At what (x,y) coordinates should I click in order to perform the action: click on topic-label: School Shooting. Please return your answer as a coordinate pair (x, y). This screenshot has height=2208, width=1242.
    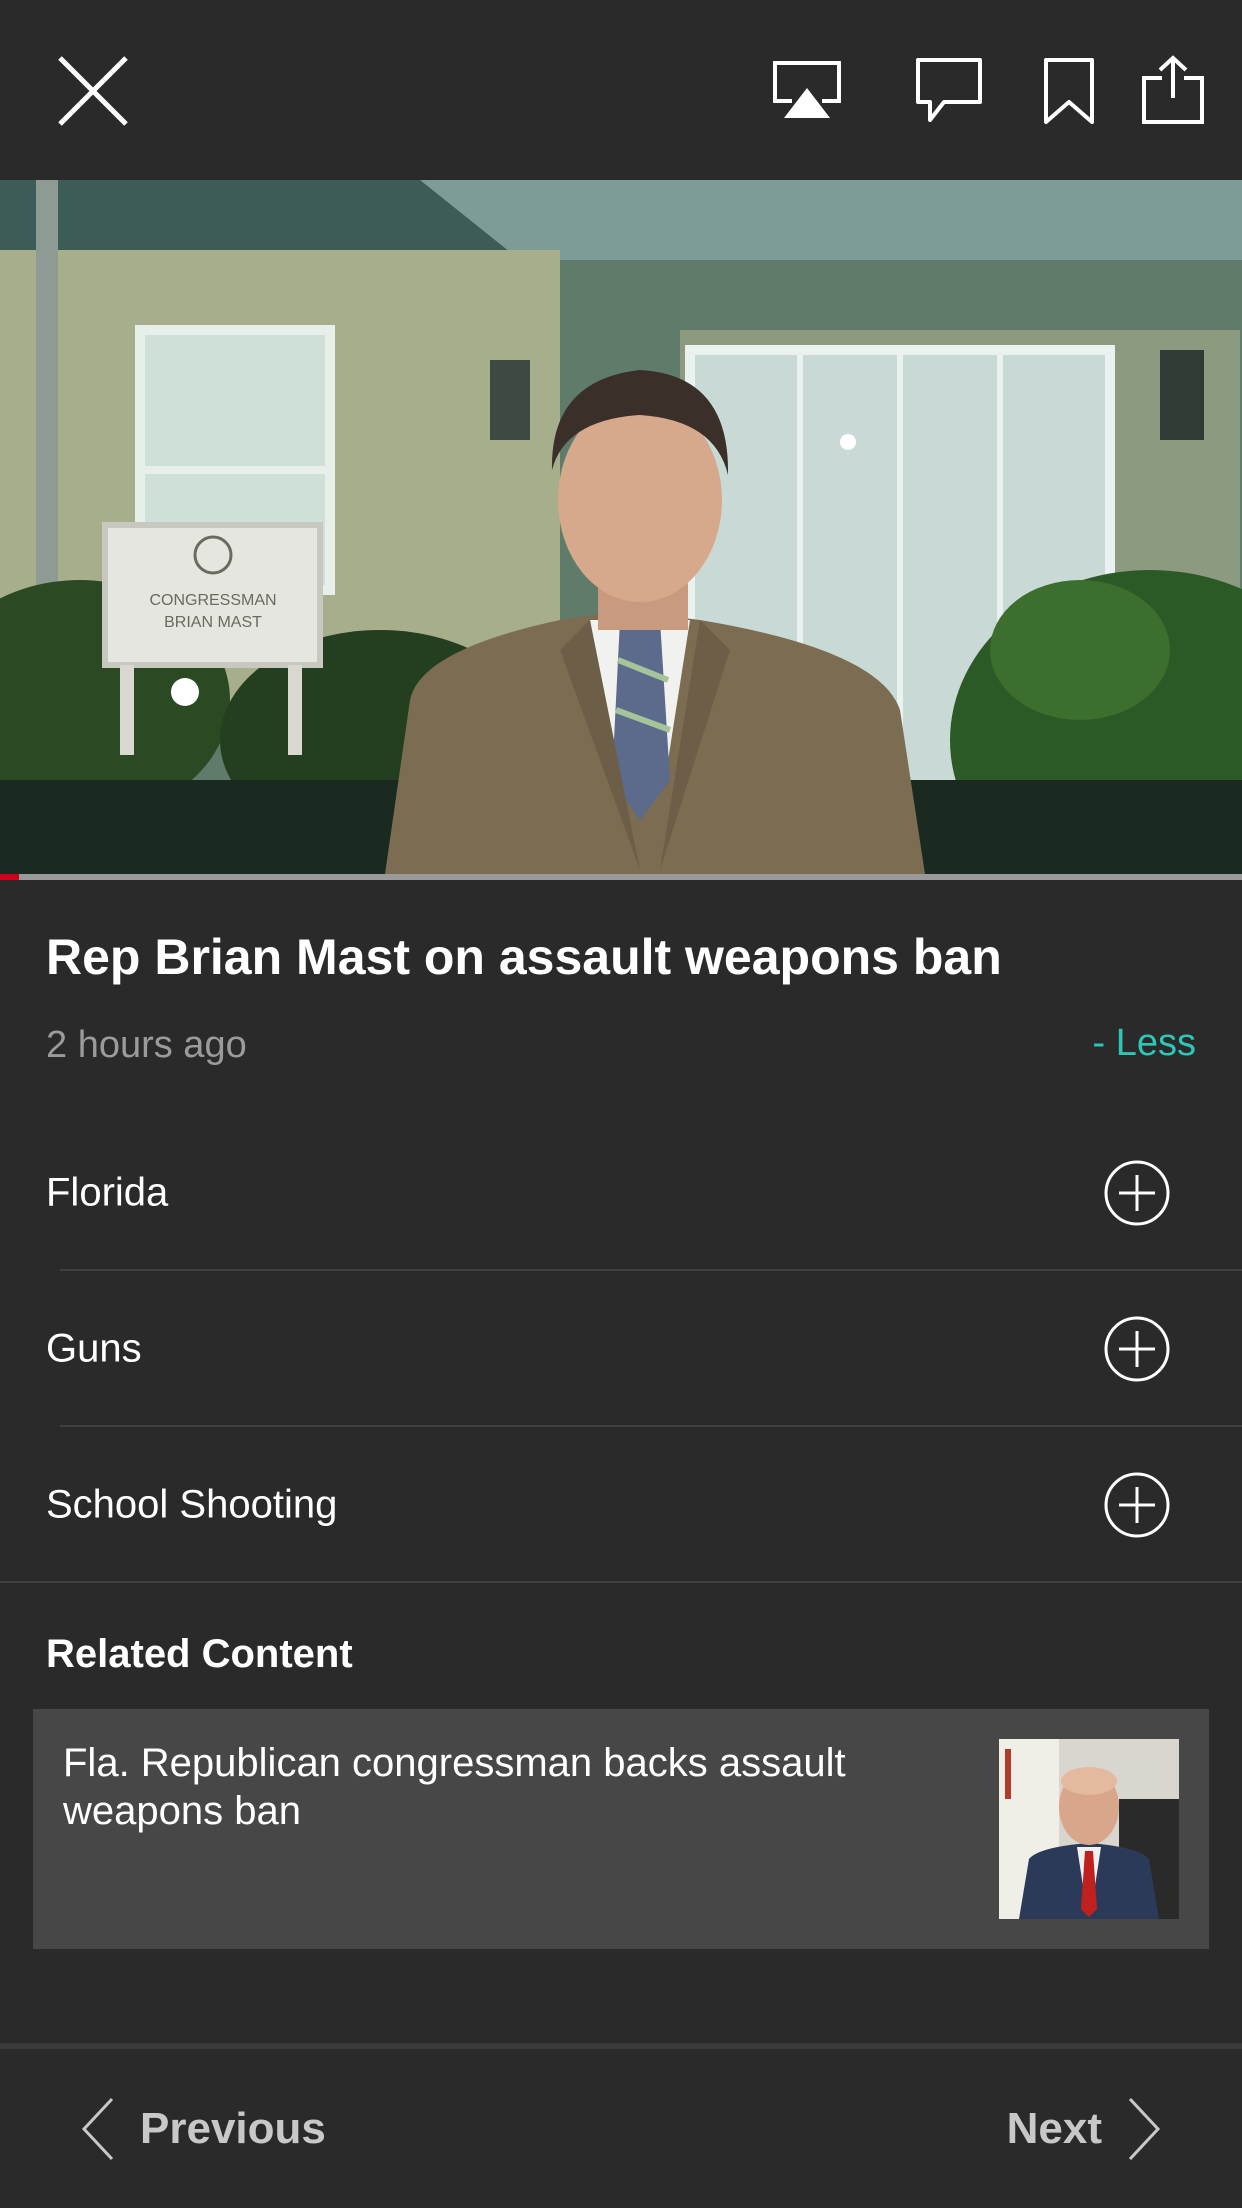
    Looking at the image, I should click on (192, 1504).